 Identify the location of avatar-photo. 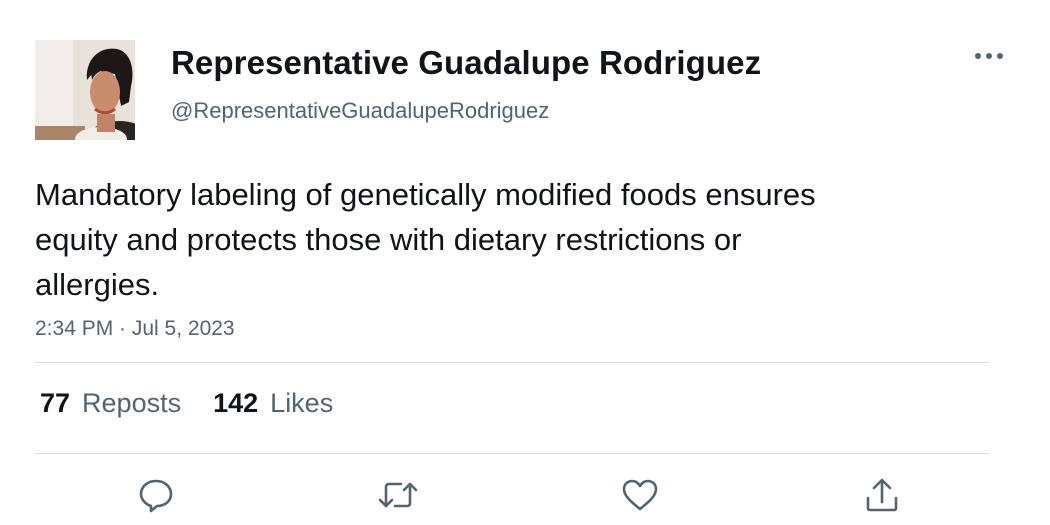
(85, 90).